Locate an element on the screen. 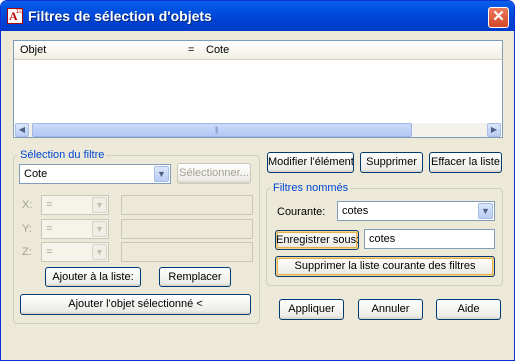 The image size is (515, 361). delete-button: Supprimer is located at coordinates (391, 162).